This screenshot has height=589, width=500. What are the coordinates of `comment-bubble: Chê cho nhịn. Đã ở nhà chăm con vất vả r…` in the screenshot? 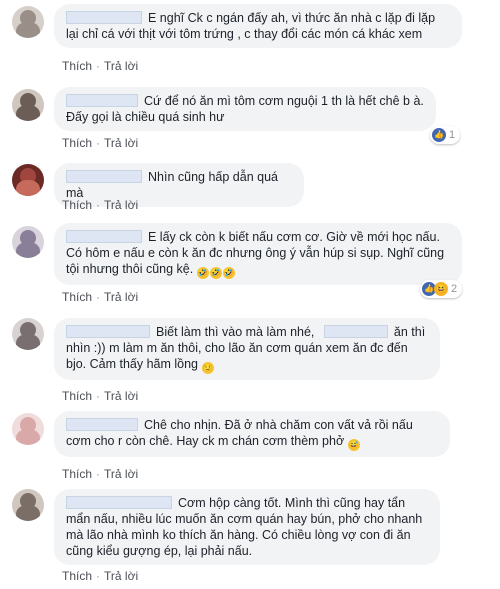 It's located at (252, 434).